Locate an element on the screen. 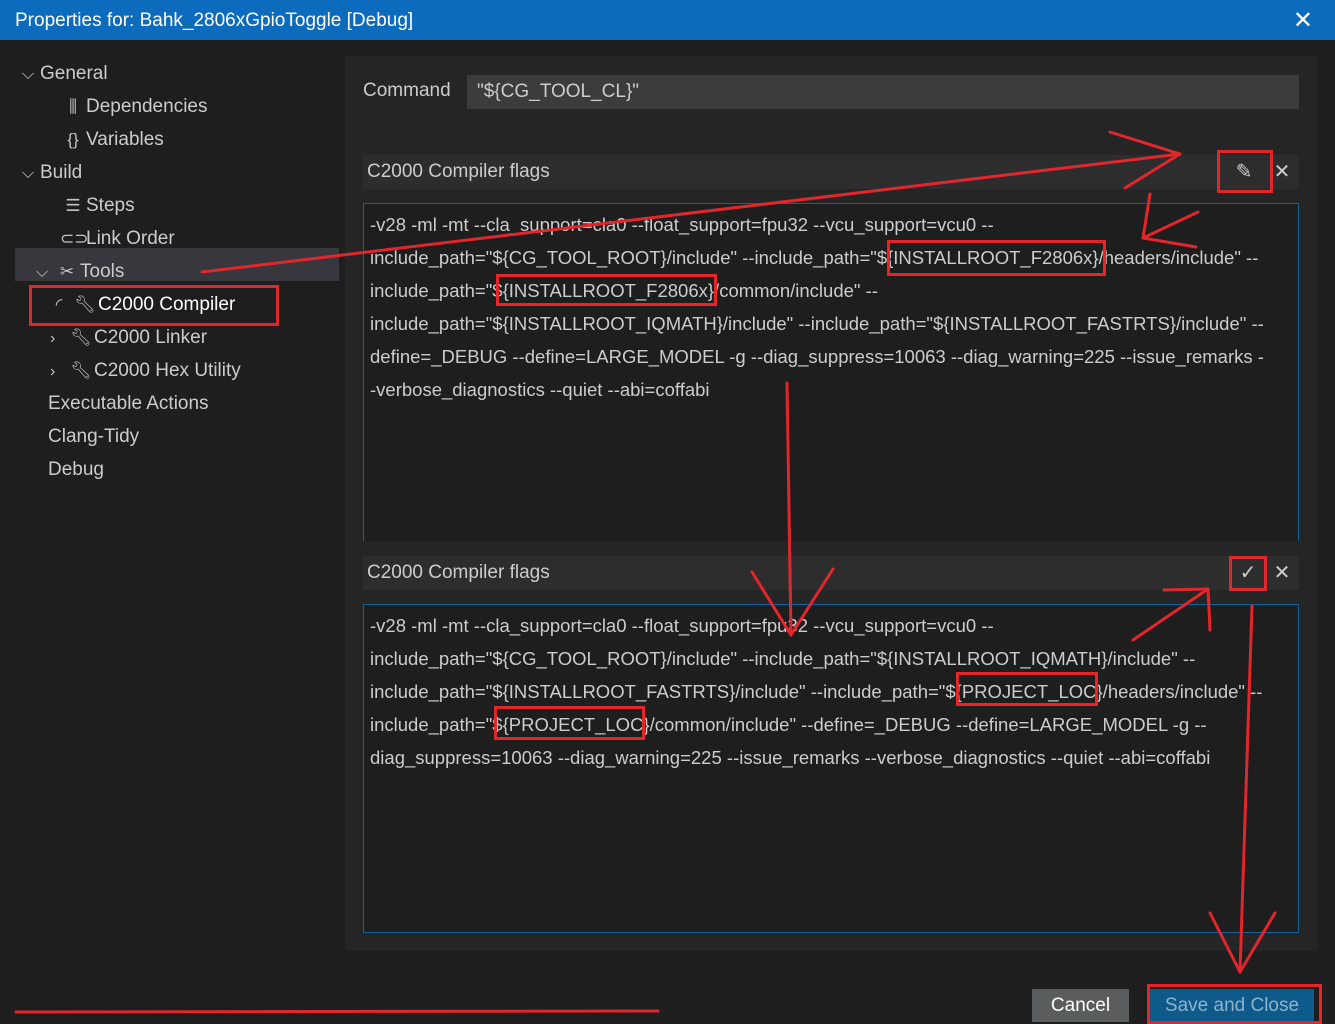 Image resolution: width=1335 pixels, height=1024 pixels. tree-item-label: Steps is located at coordinates (110, 205).